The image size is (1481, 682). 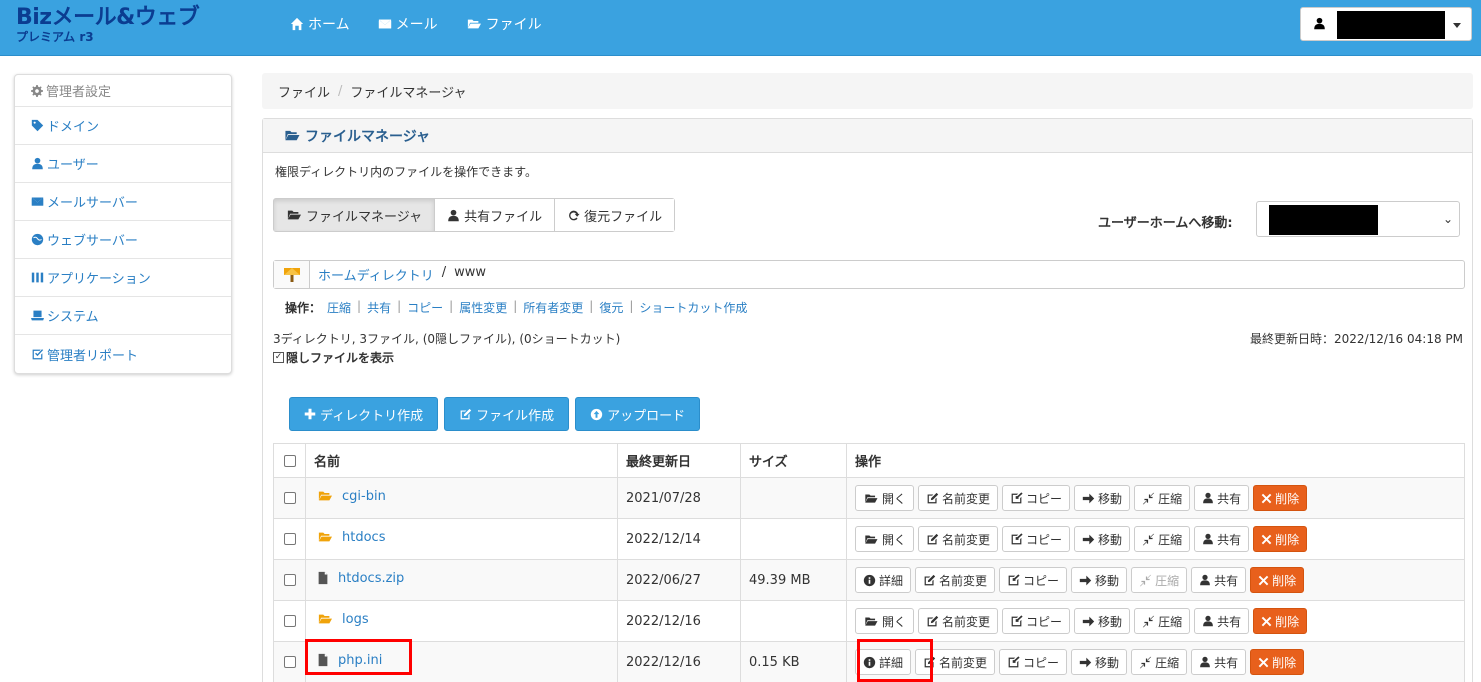 I want to click on directory-tree-icon, so click(x=292, y=274).